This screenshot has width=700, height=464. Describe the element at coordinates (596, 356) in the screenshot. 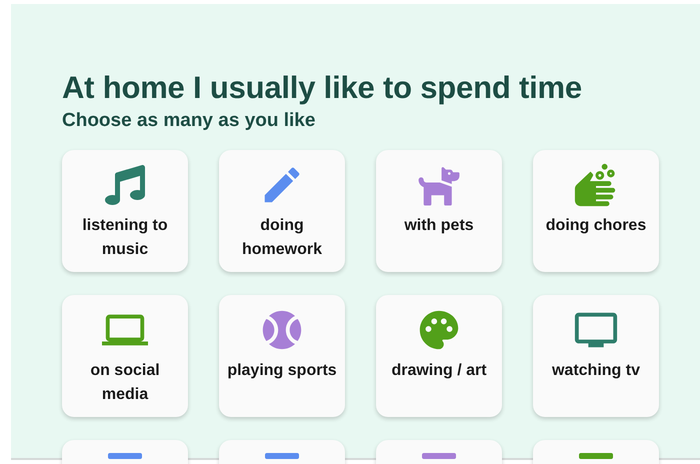

I see `option-card: watching tv` at that location.